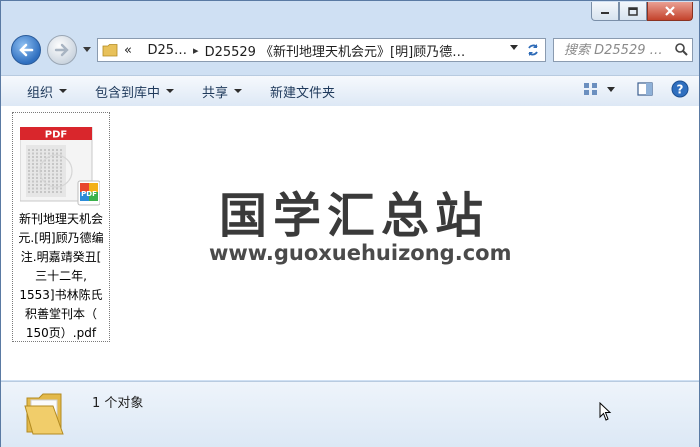  What do you see at coordinates (605, 411) in the screenshot?
I see `mouse-pointer-icon` at bounding box center [605, 411].